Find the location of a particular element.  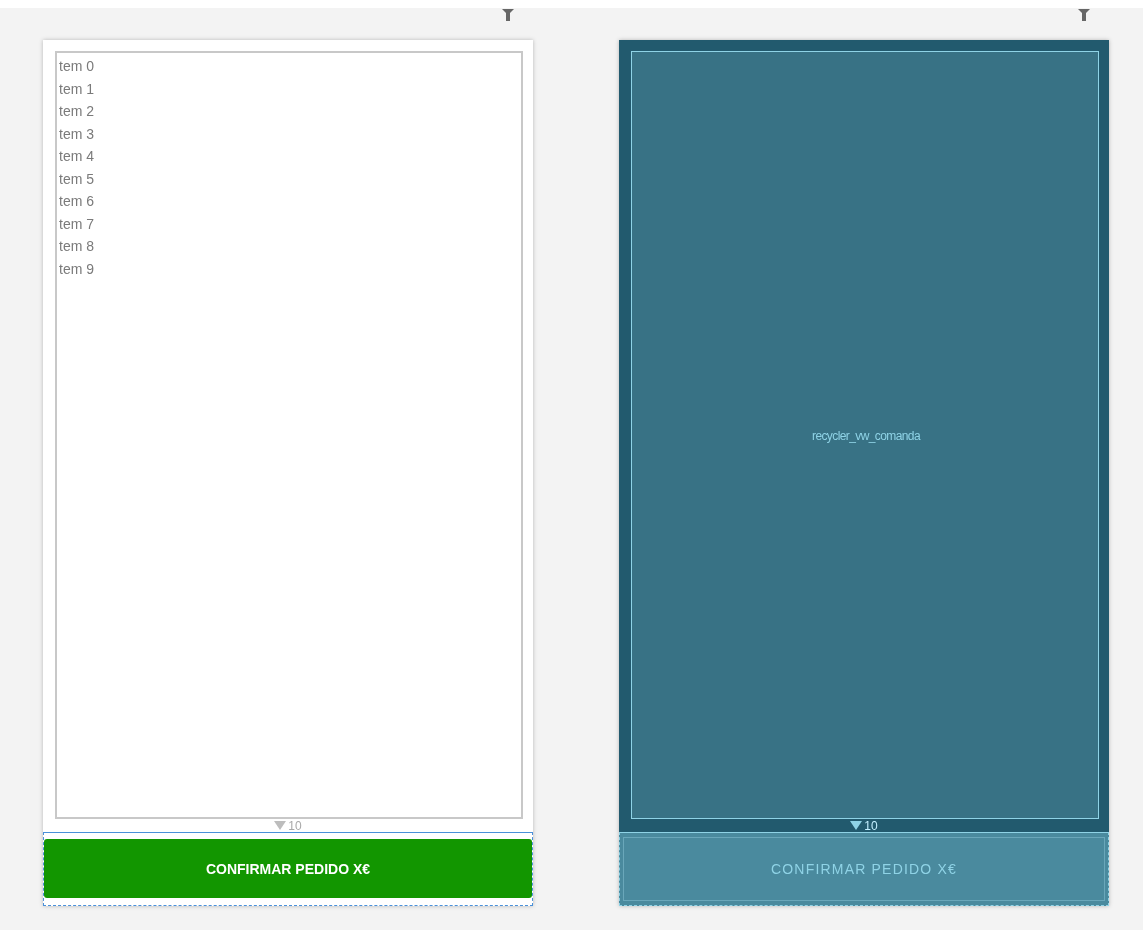

list-item: tem 3 is located at coordinates (77, 134).